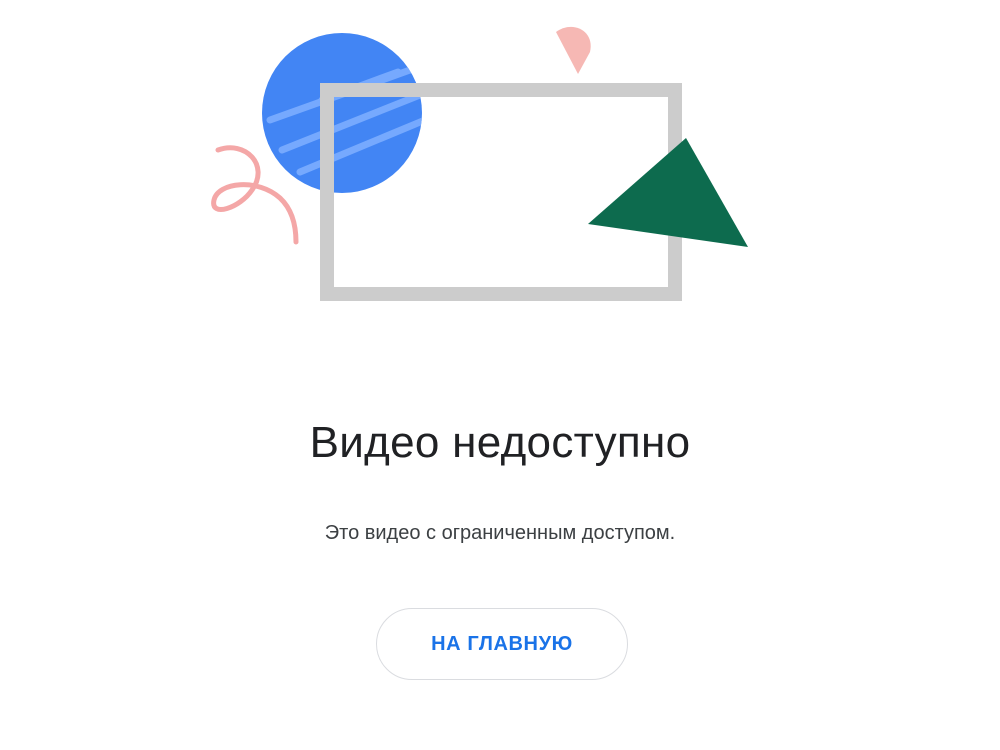  Describe the element at coordinates (342, 113) in the screenshot. I see `blue-circle-icon` at that location.